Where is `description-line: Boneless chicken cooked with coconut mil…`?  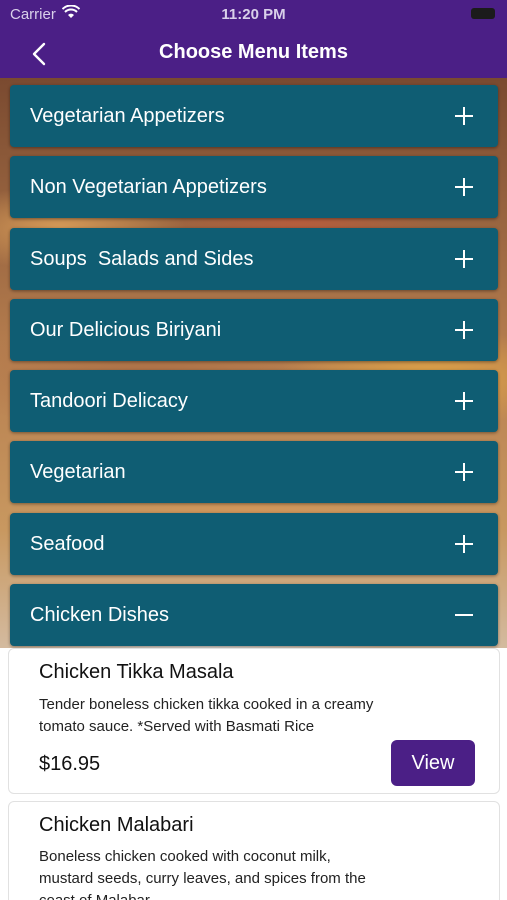
description-line: Boneless chicken cooked with coconut mil… is located at coordinates (185, 856).